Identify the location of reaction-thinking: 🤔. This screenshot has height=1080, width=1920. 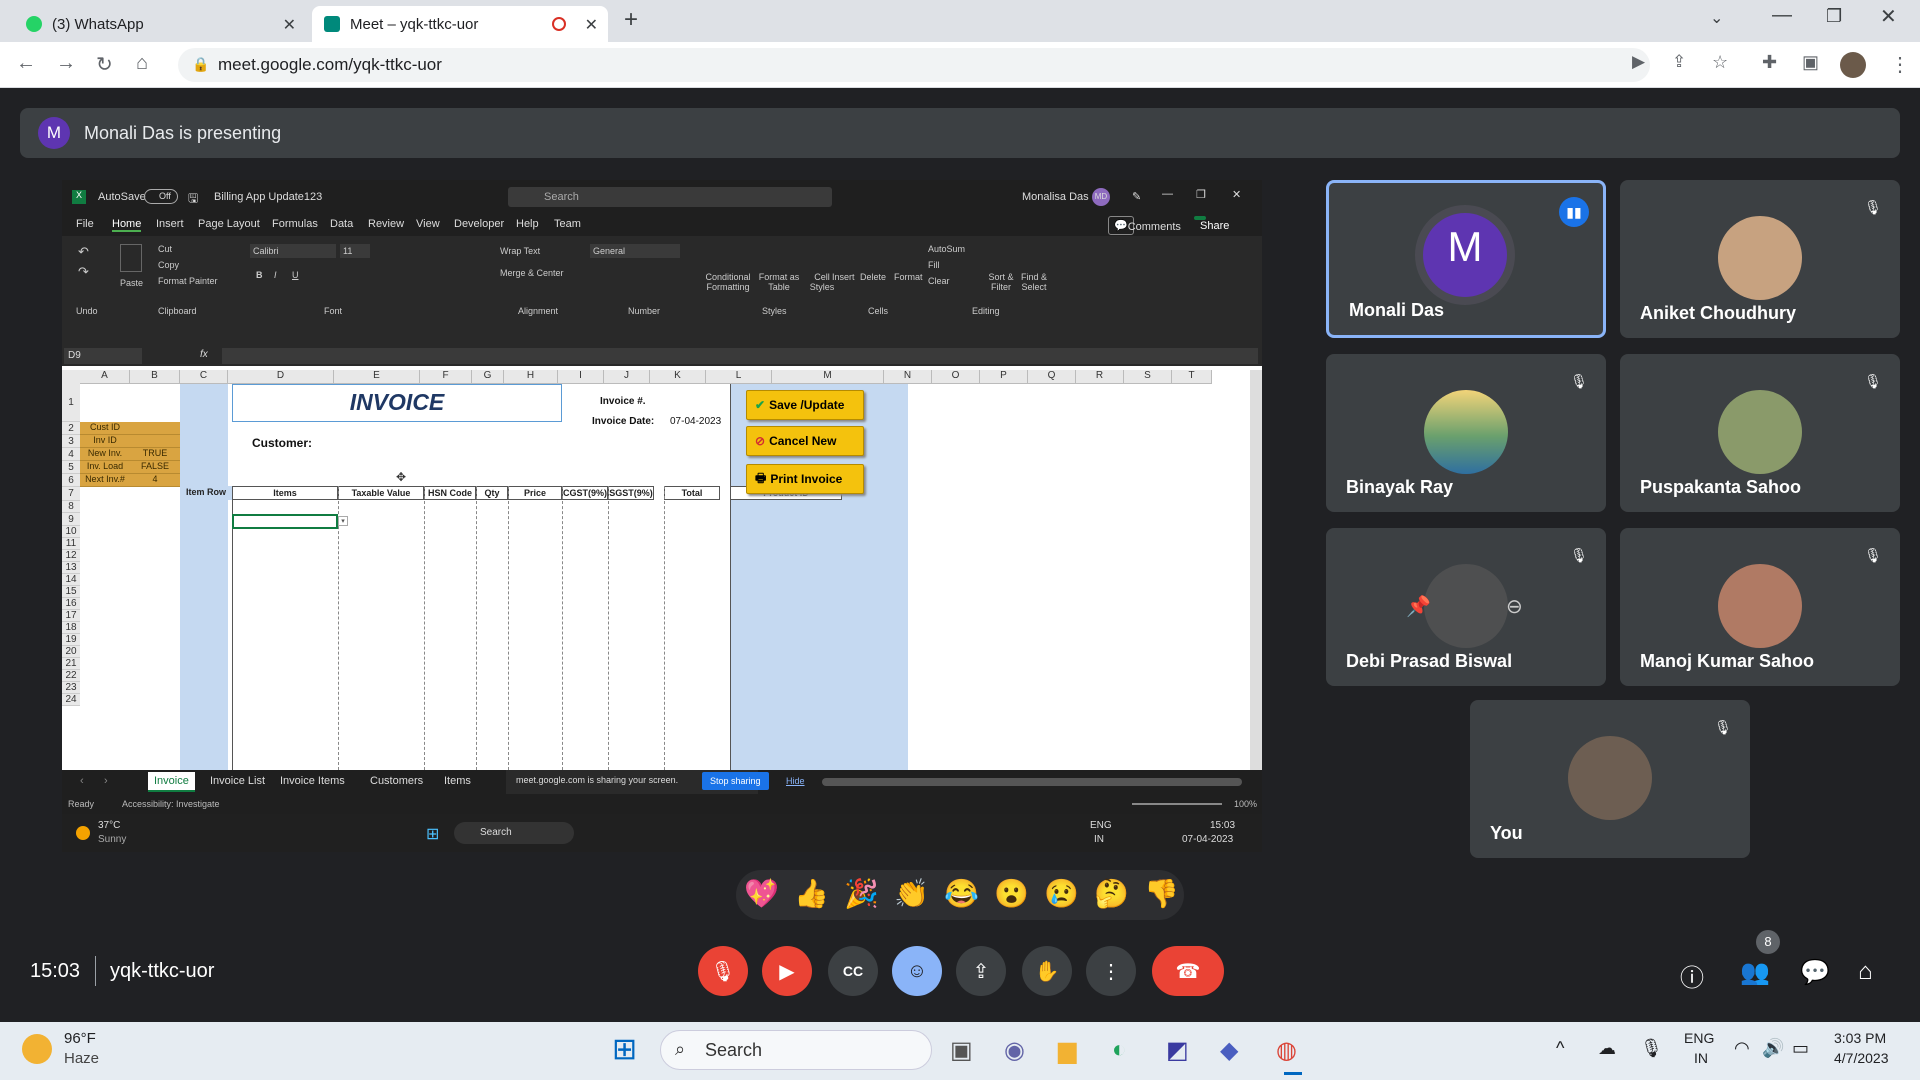
(1111, 893).